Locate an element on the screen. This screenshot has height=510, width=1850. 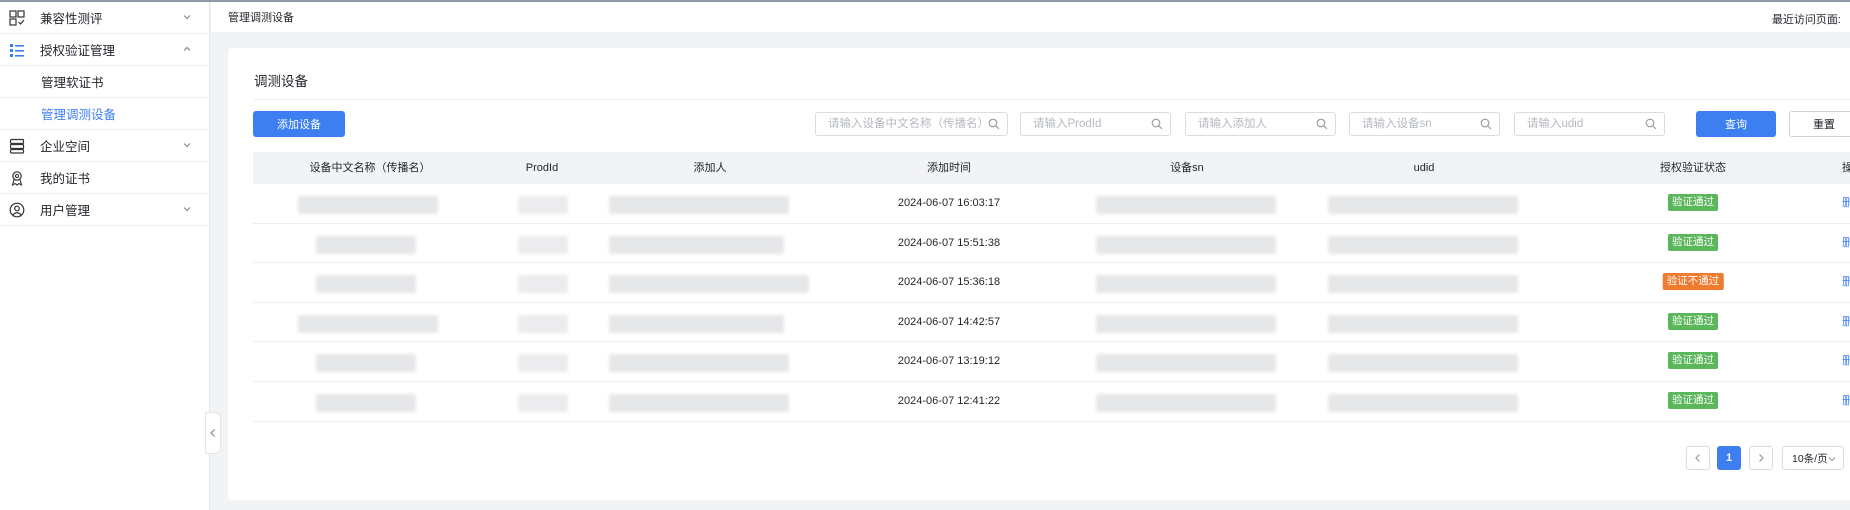
page-size-select: 10条/页 is located at coordinates (1813, 458).